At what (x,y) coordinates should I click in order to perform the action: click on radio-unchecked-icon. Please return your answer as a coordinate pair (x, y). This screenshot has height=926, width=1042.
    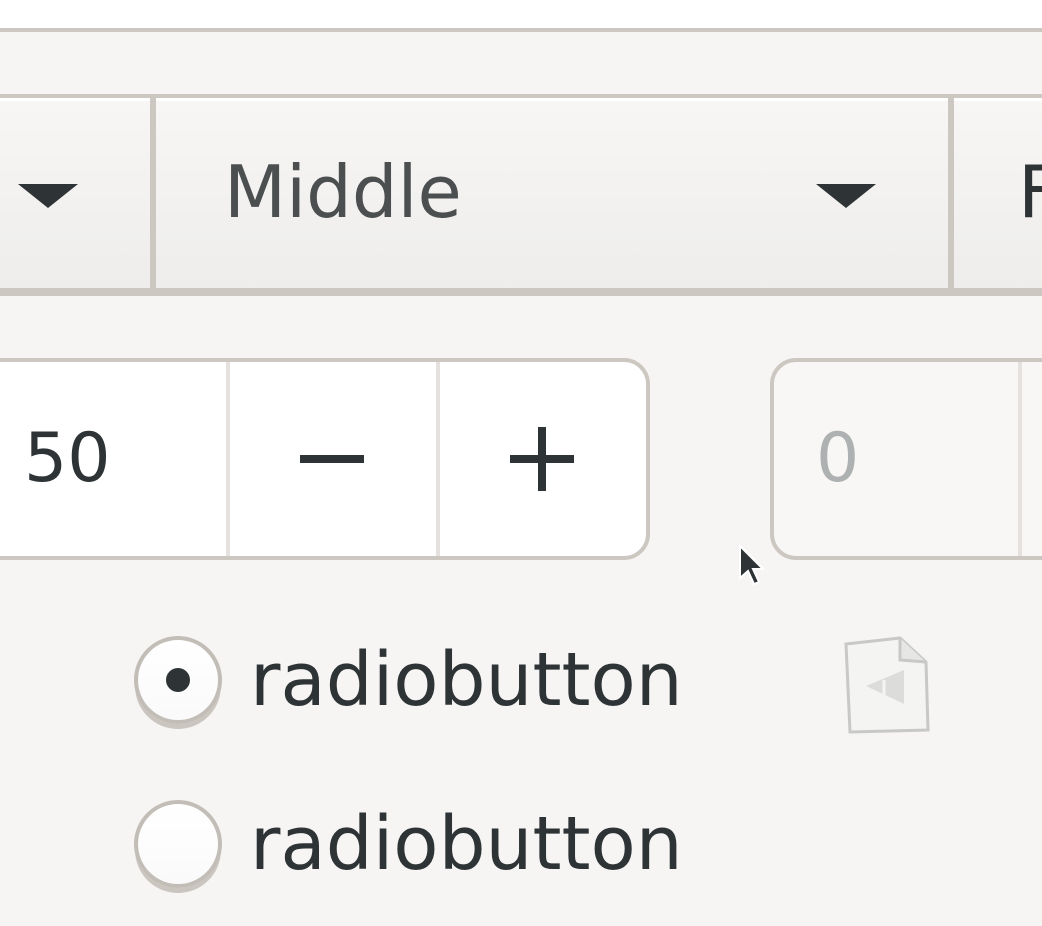
    Looking at the image, I should click on (178, 844).